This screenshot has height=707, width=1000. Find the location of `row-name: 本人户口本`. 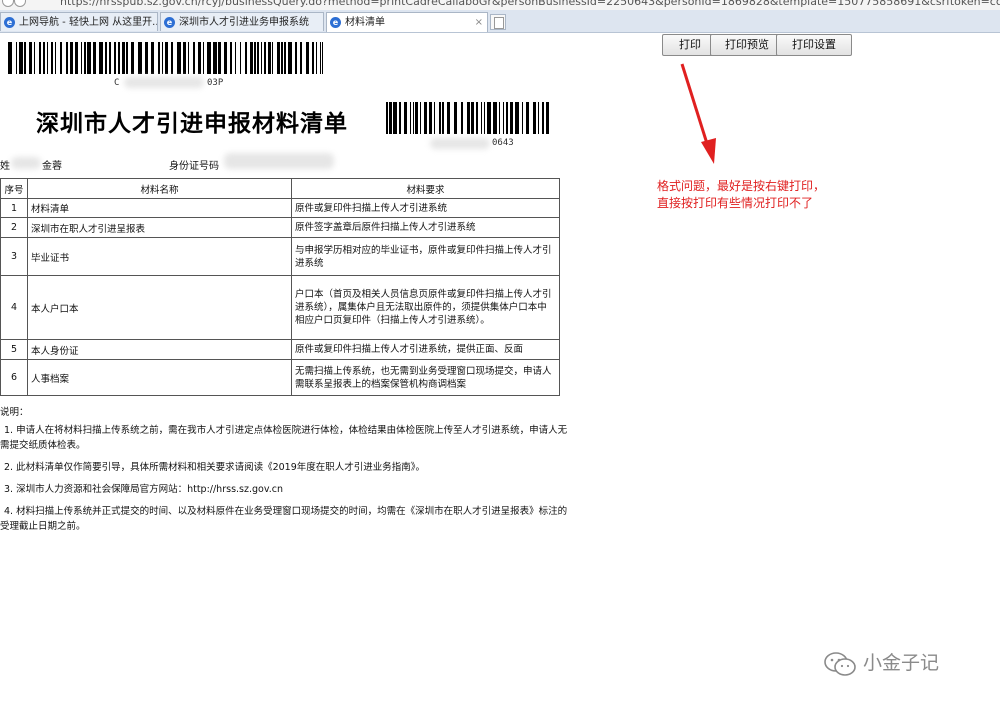

row-name: 本人户口本 is located at coordinates (159, 307).